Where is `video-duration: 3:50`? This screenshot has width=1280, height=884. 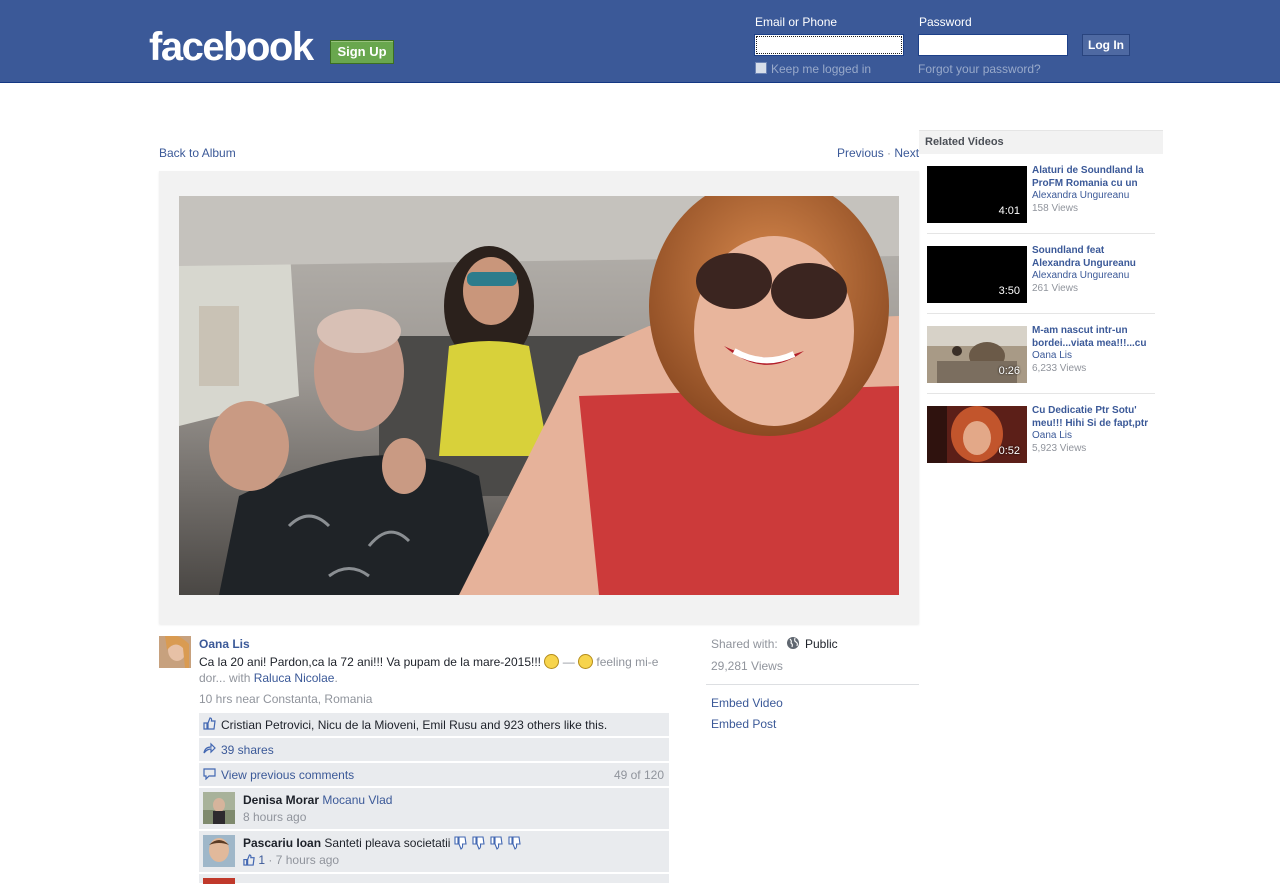 video-duration: 3:50 is located at coordinates (1009, 291).